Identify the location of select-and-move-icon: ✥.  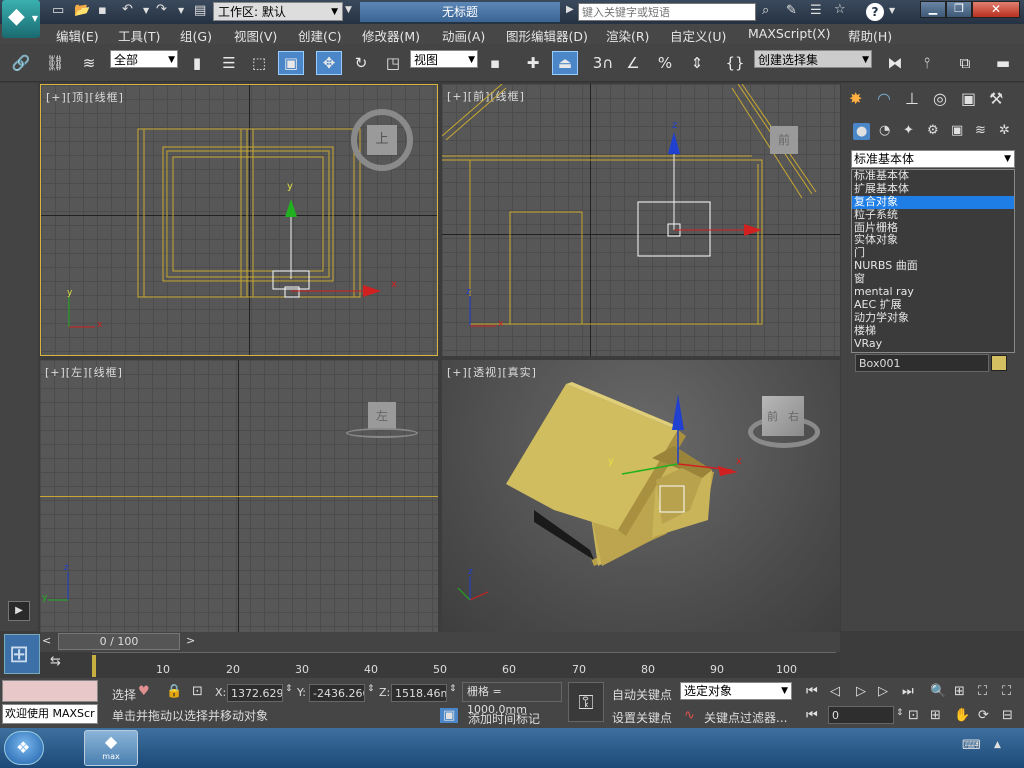
(329, 63).